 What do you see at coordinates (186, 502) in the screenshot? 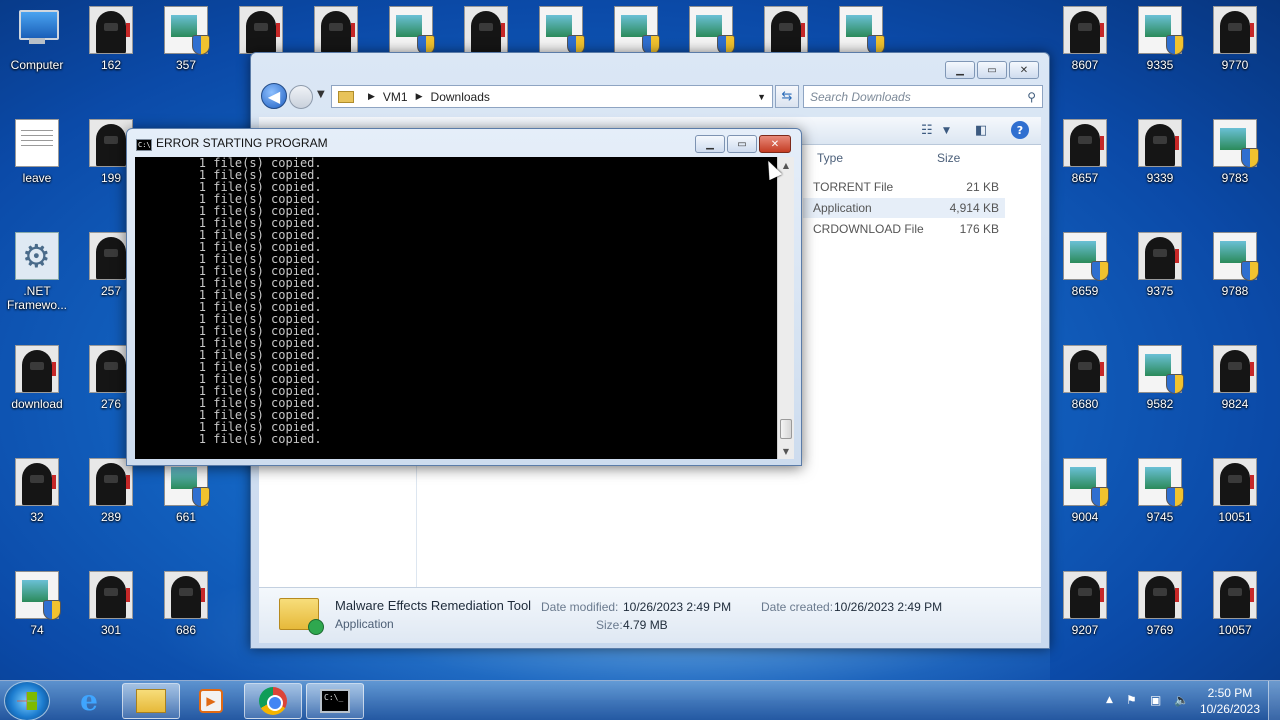
I see `desktop-icon: 661` at bounding box center [186, 502].